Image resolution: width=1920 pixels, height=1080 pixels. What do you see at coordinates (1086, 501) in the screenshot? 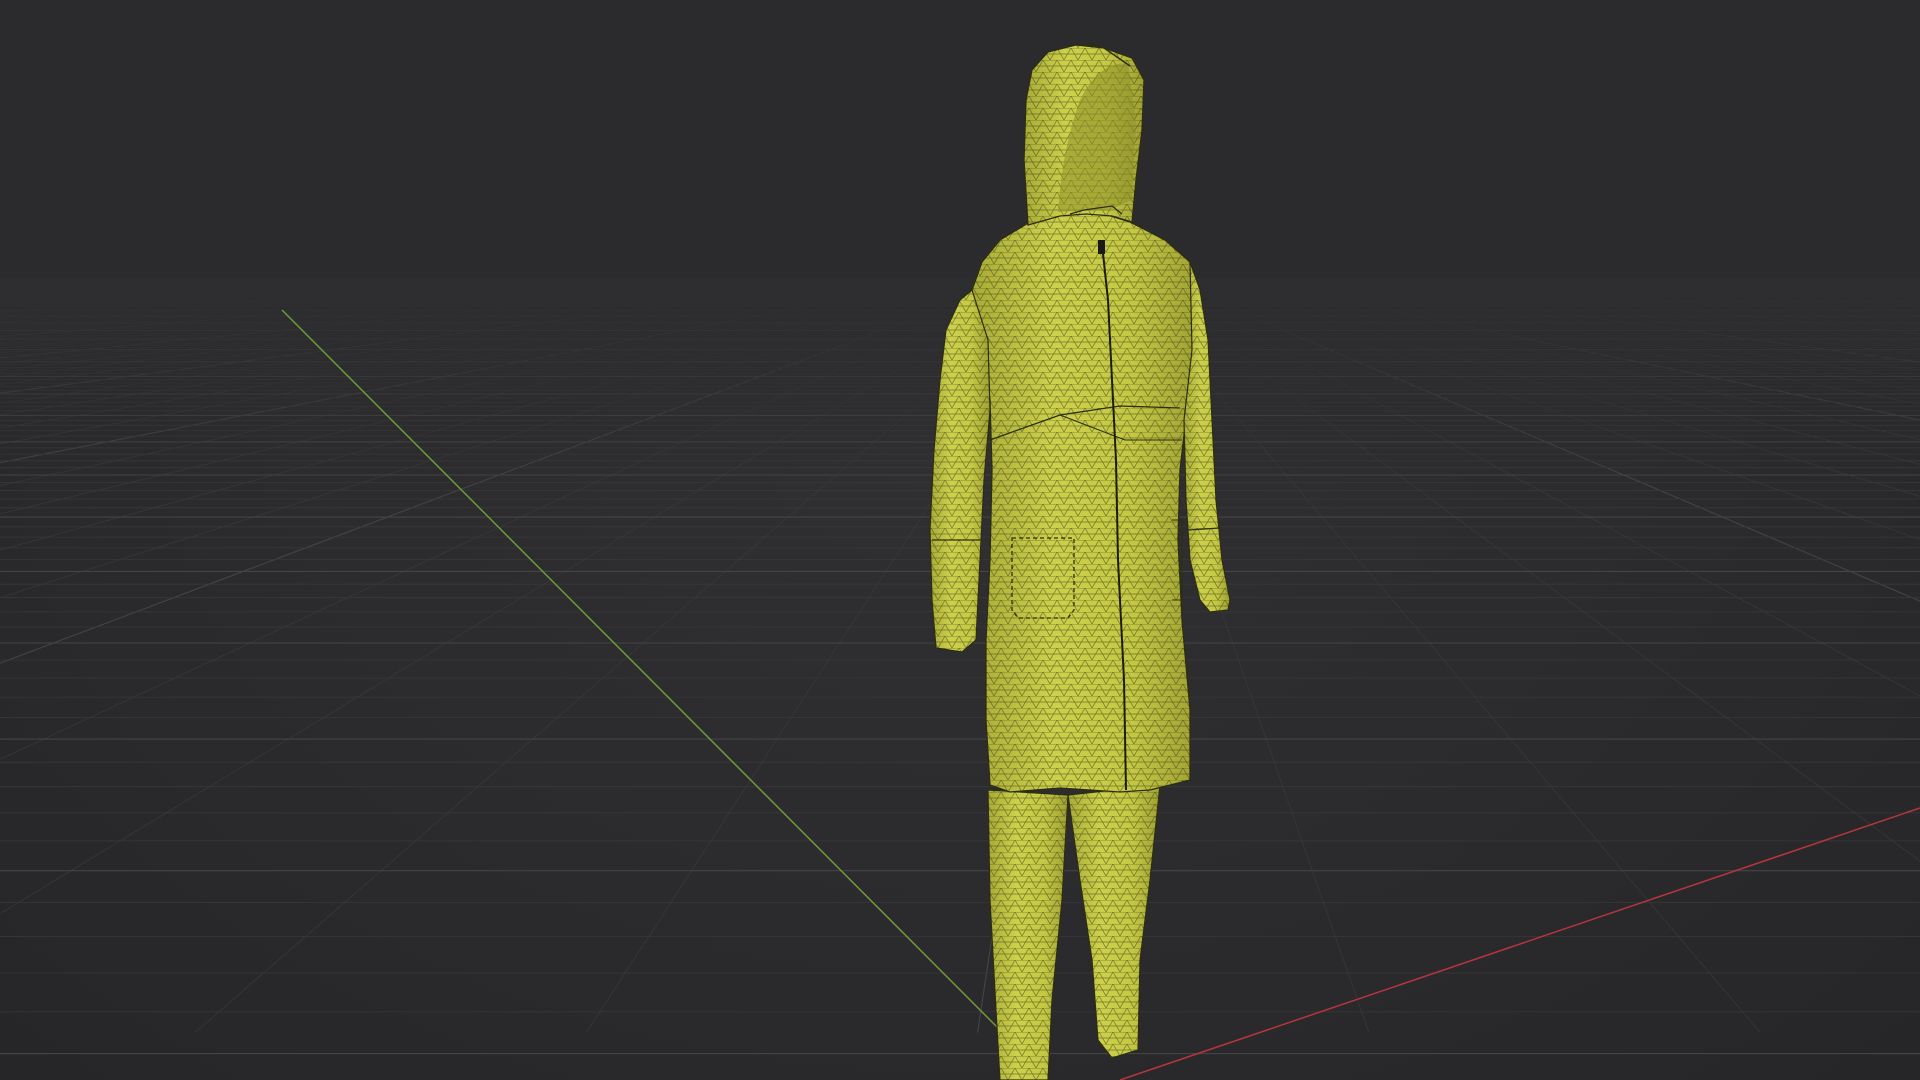
I see `coat-wireframe` at bounding box center [1086, 501].